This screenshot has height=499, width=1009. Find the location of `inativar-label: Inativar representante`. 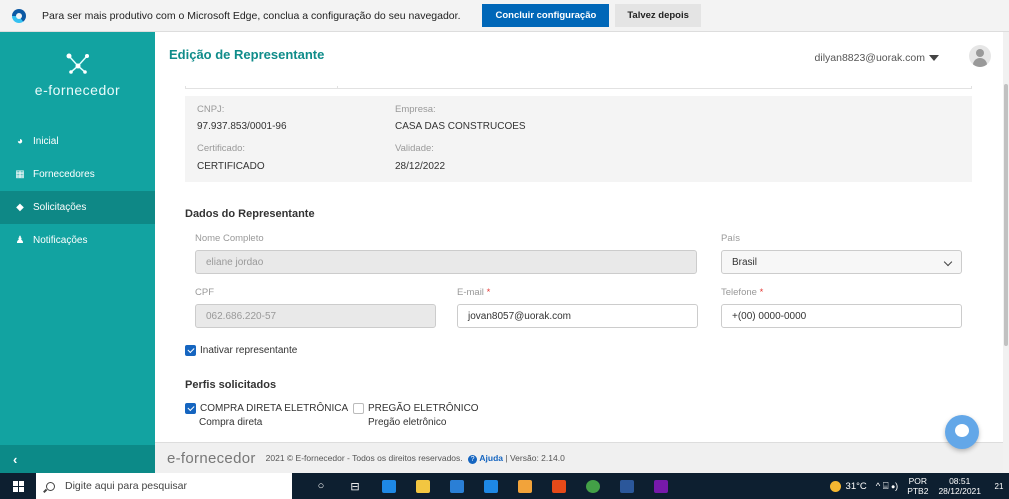

inativar-label: Inativar representante is located at coordinates (249, 350).